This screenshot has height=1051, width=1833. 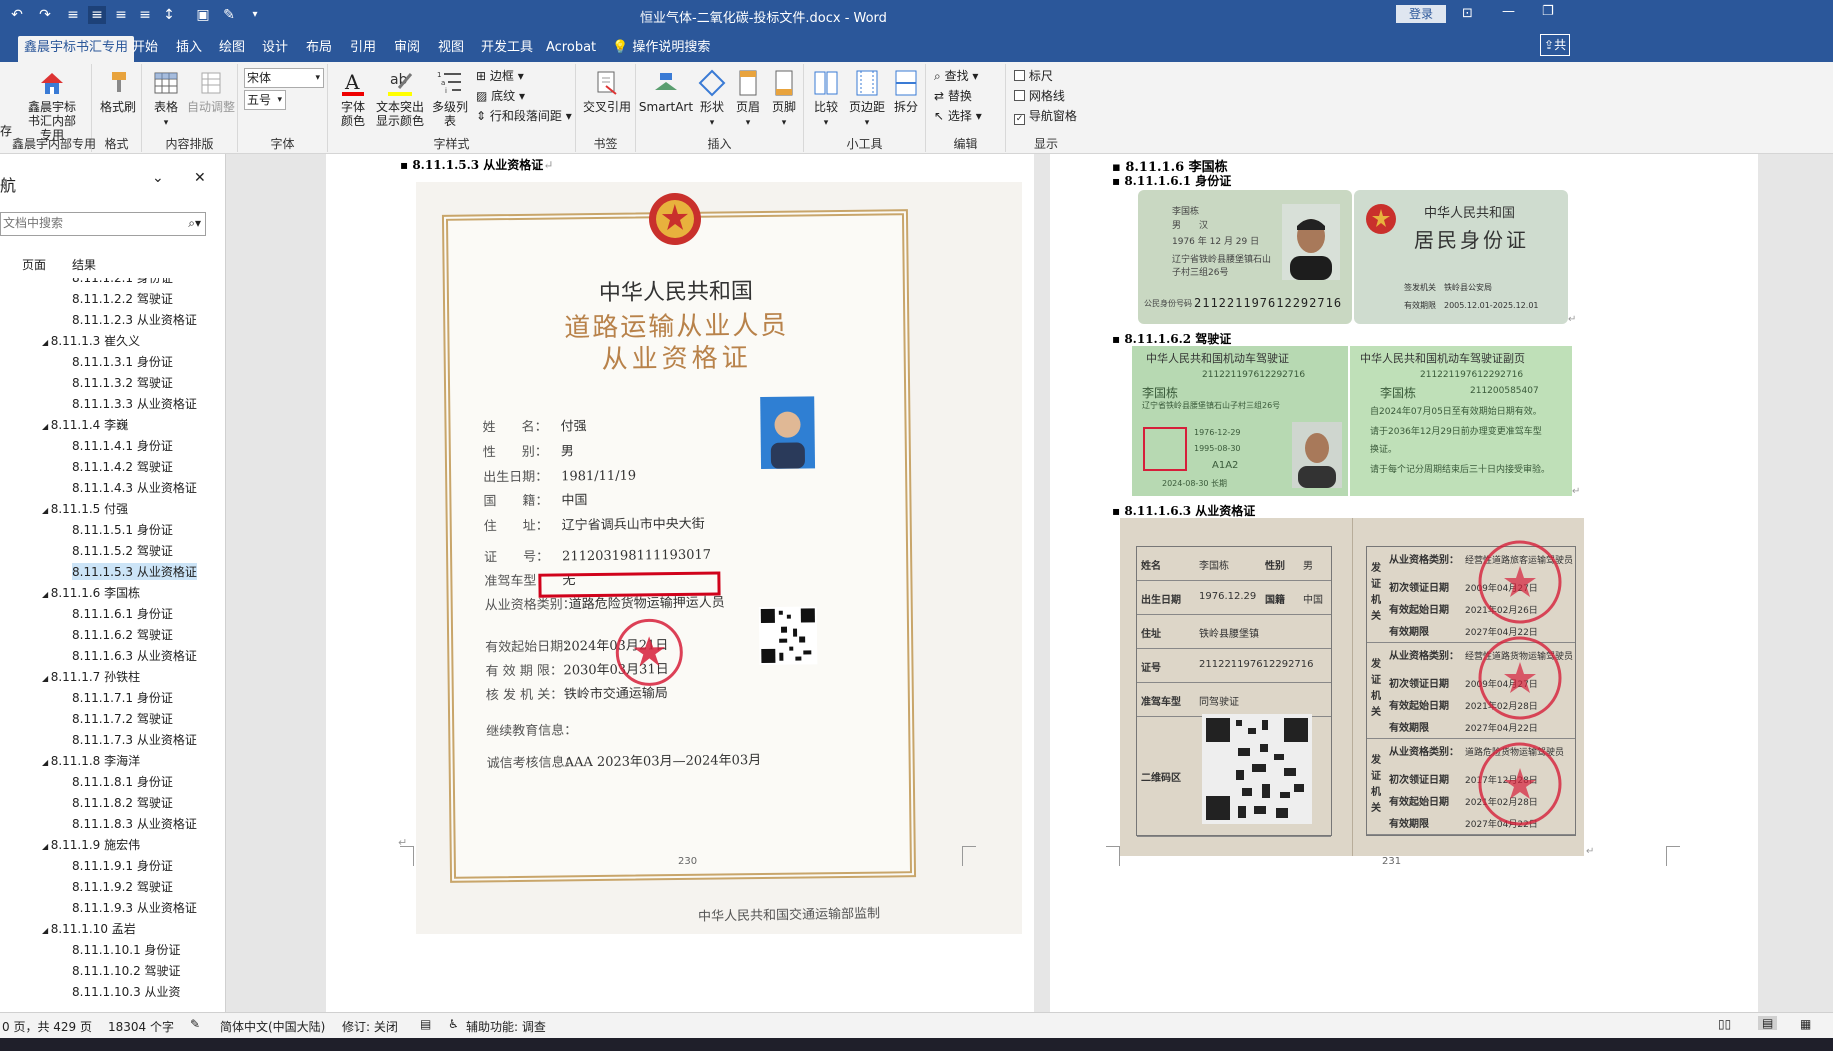 I want to click on nav-heading-level2: 8.11.1.5.3 从业资格证, so click(x=134, y=571).